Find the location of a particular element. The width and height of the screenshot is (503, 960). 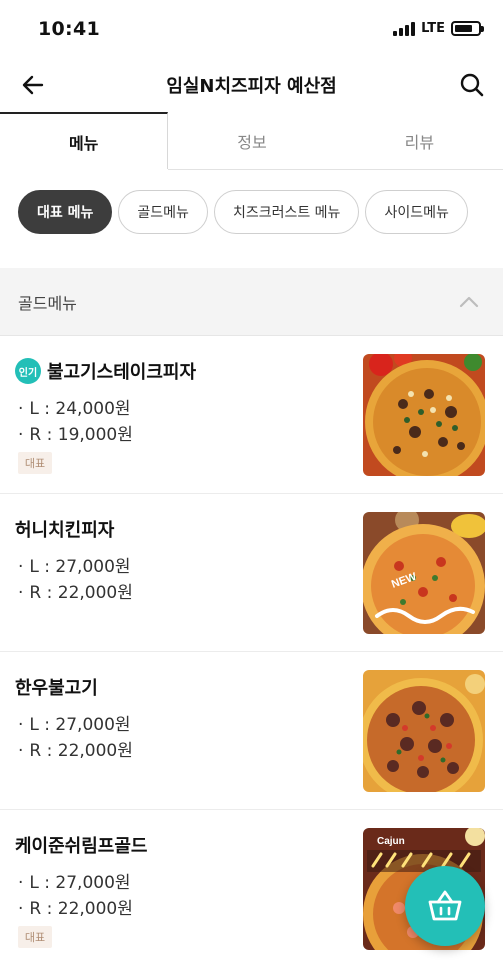

chip-side-menu: 사이드메뉴 is located at coordinates (416, 212).